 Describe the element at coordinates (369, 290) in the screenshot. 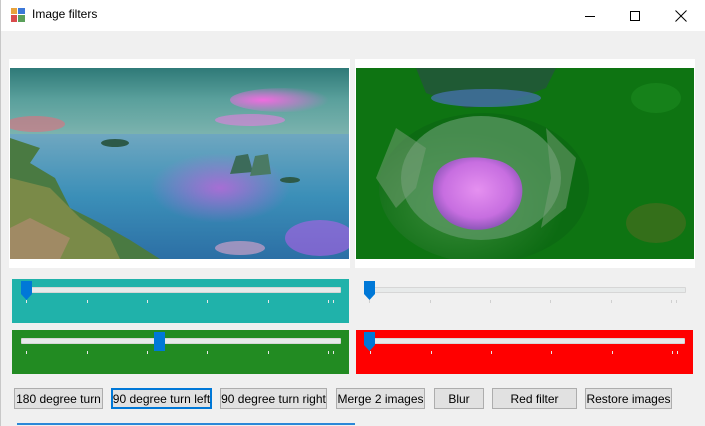

I see `slider-top-right-thumb` at that location.